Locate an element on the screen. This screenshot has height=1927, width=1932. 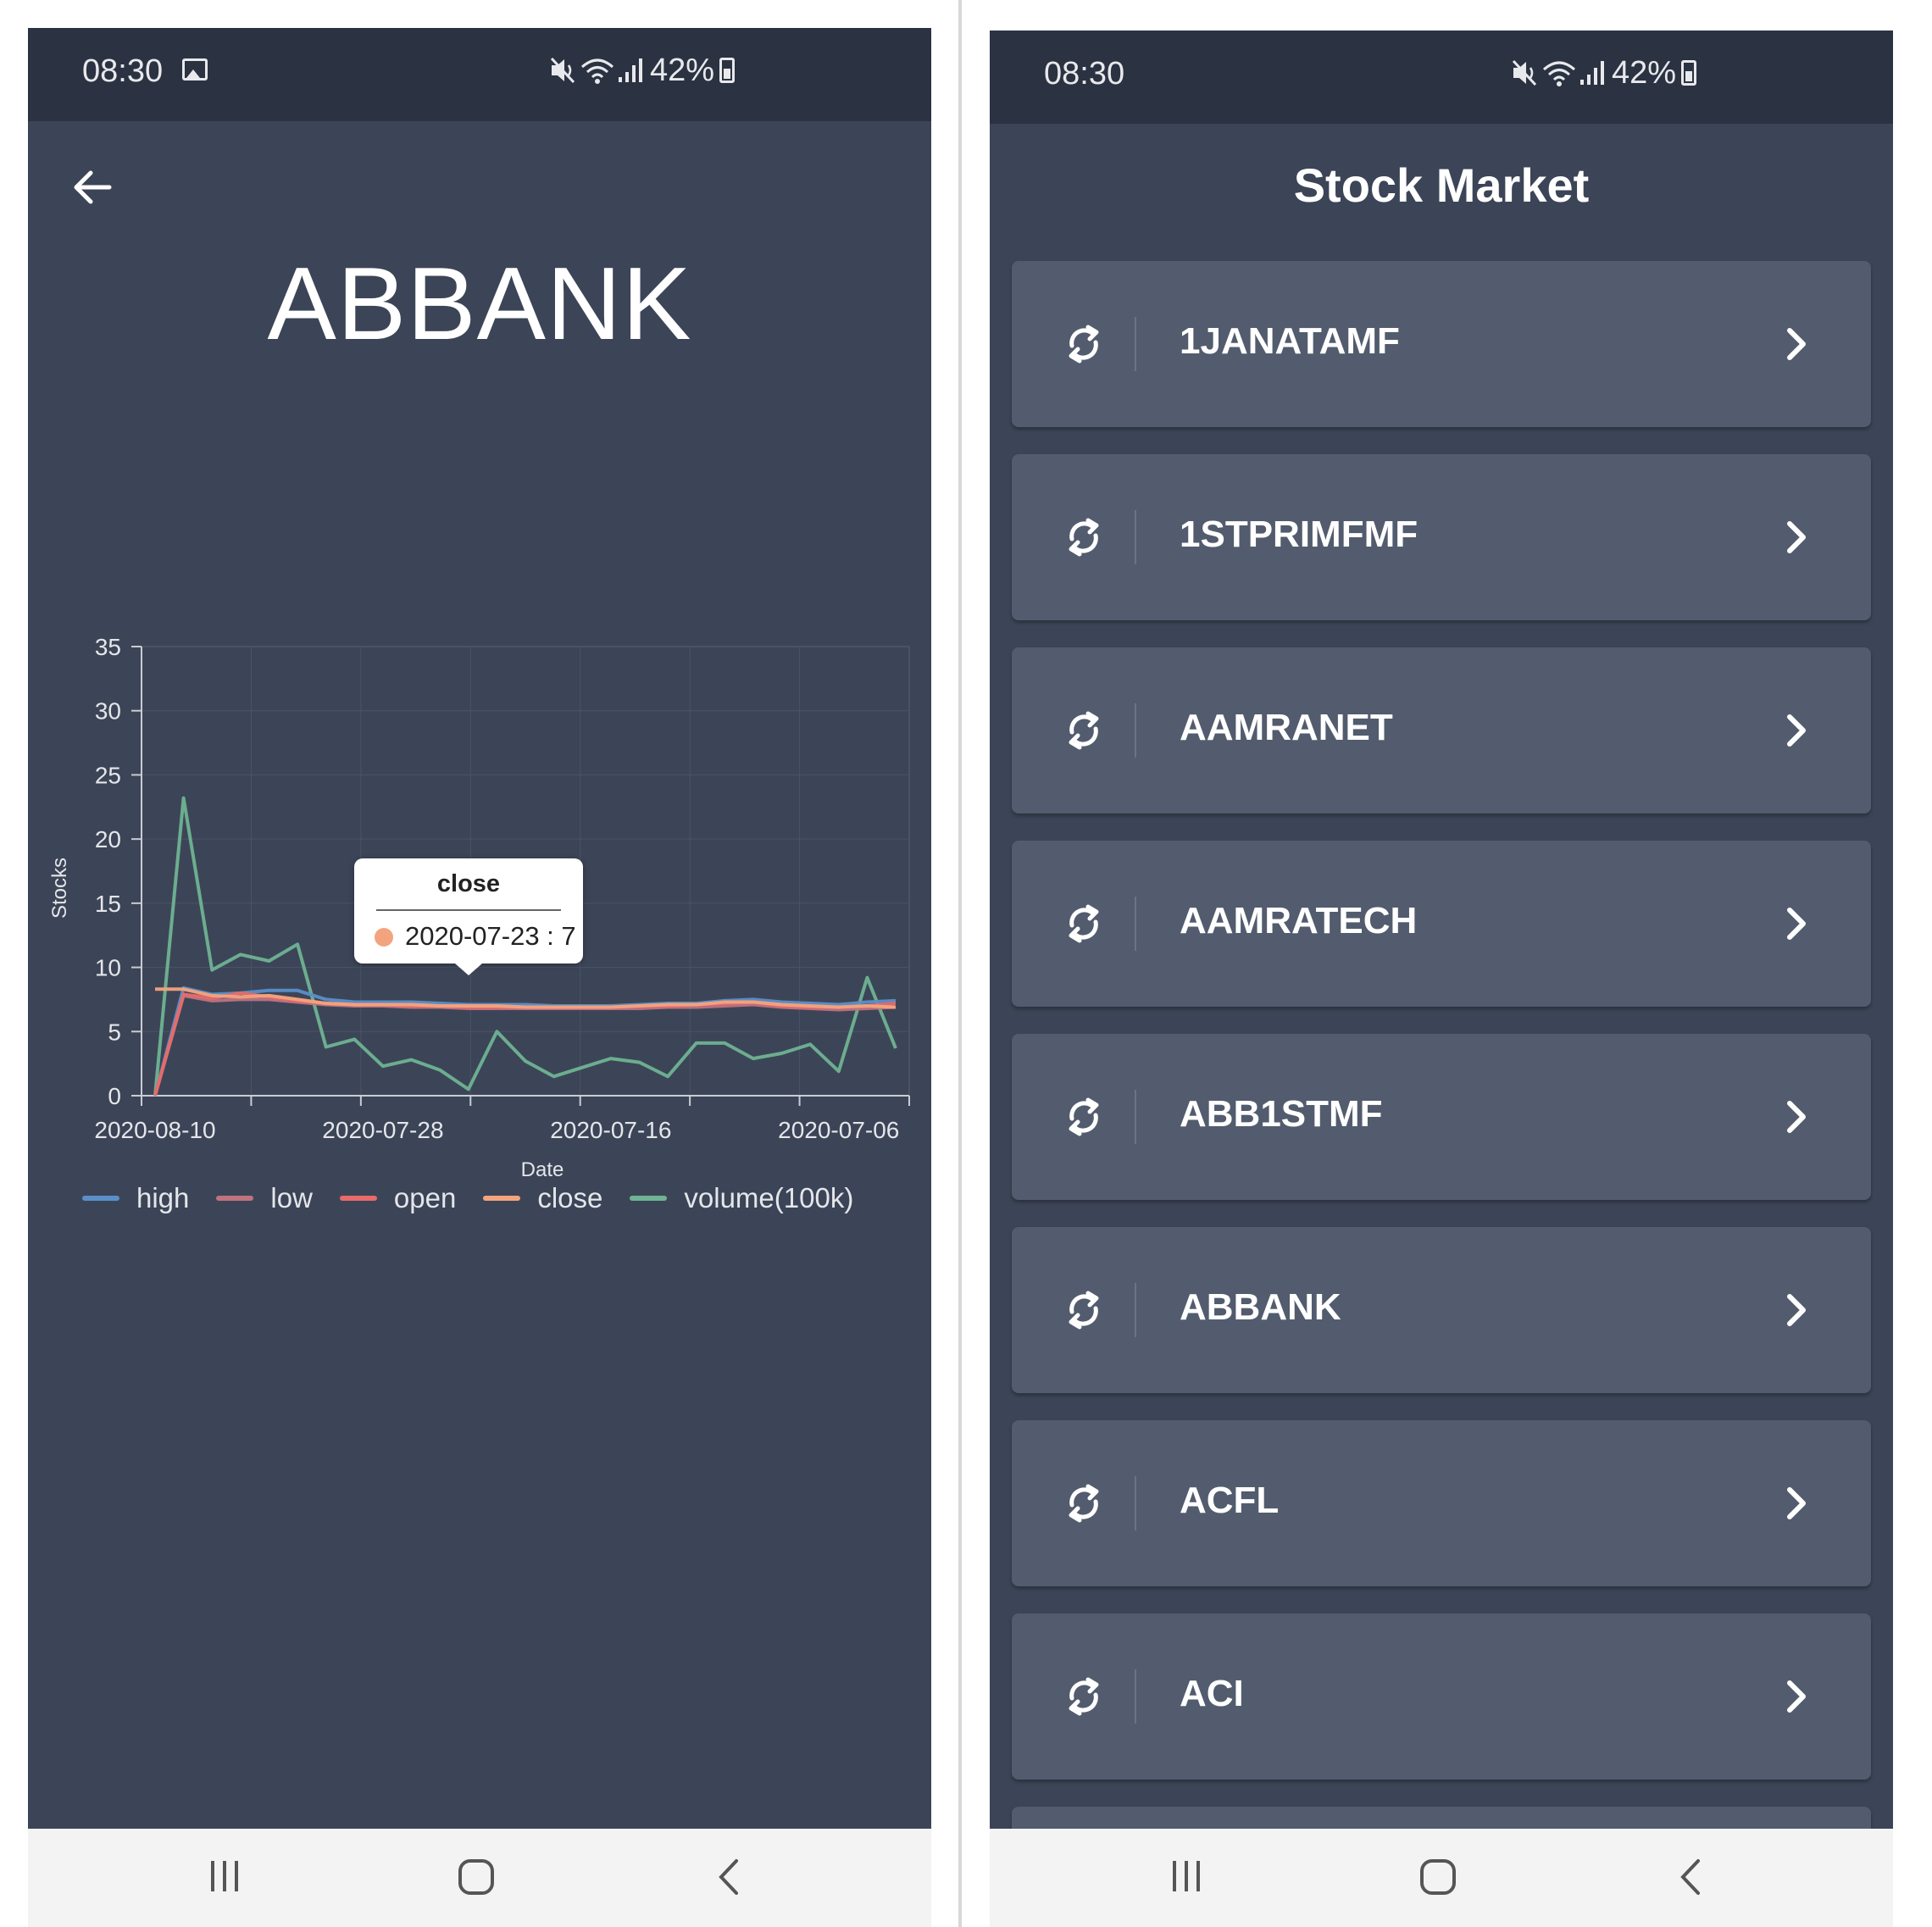
chart-tooltip: close 2020-07-23 : 7 is located at coordinates (469, 916).